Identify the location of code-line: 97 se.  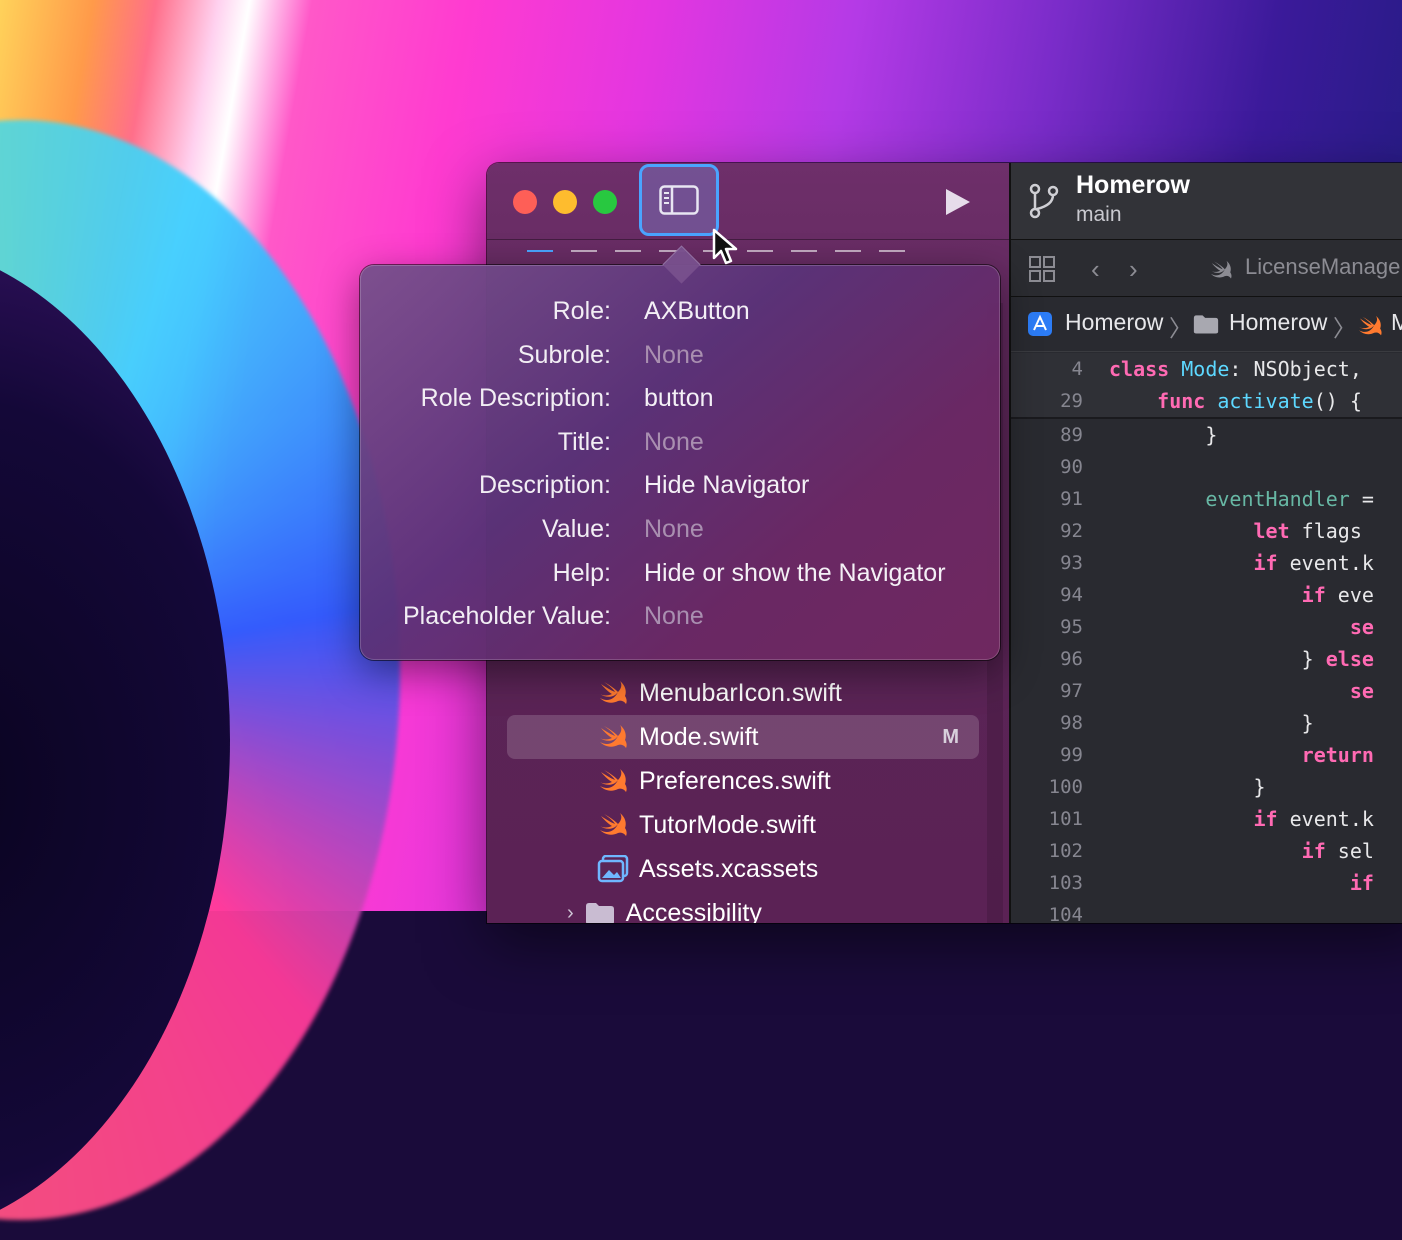
(1206, 691).